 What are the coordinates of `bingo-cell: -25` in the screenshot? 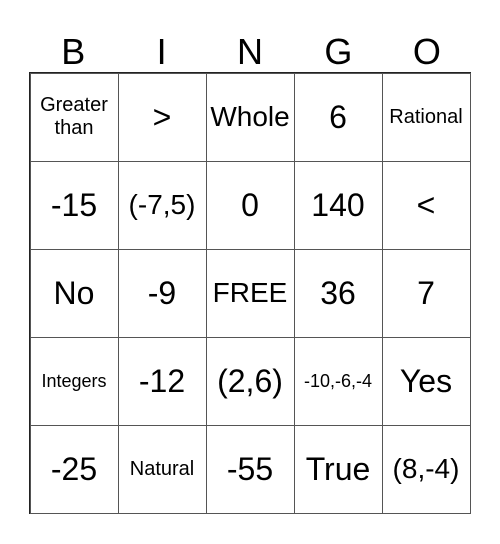 It's located at (74, 469).